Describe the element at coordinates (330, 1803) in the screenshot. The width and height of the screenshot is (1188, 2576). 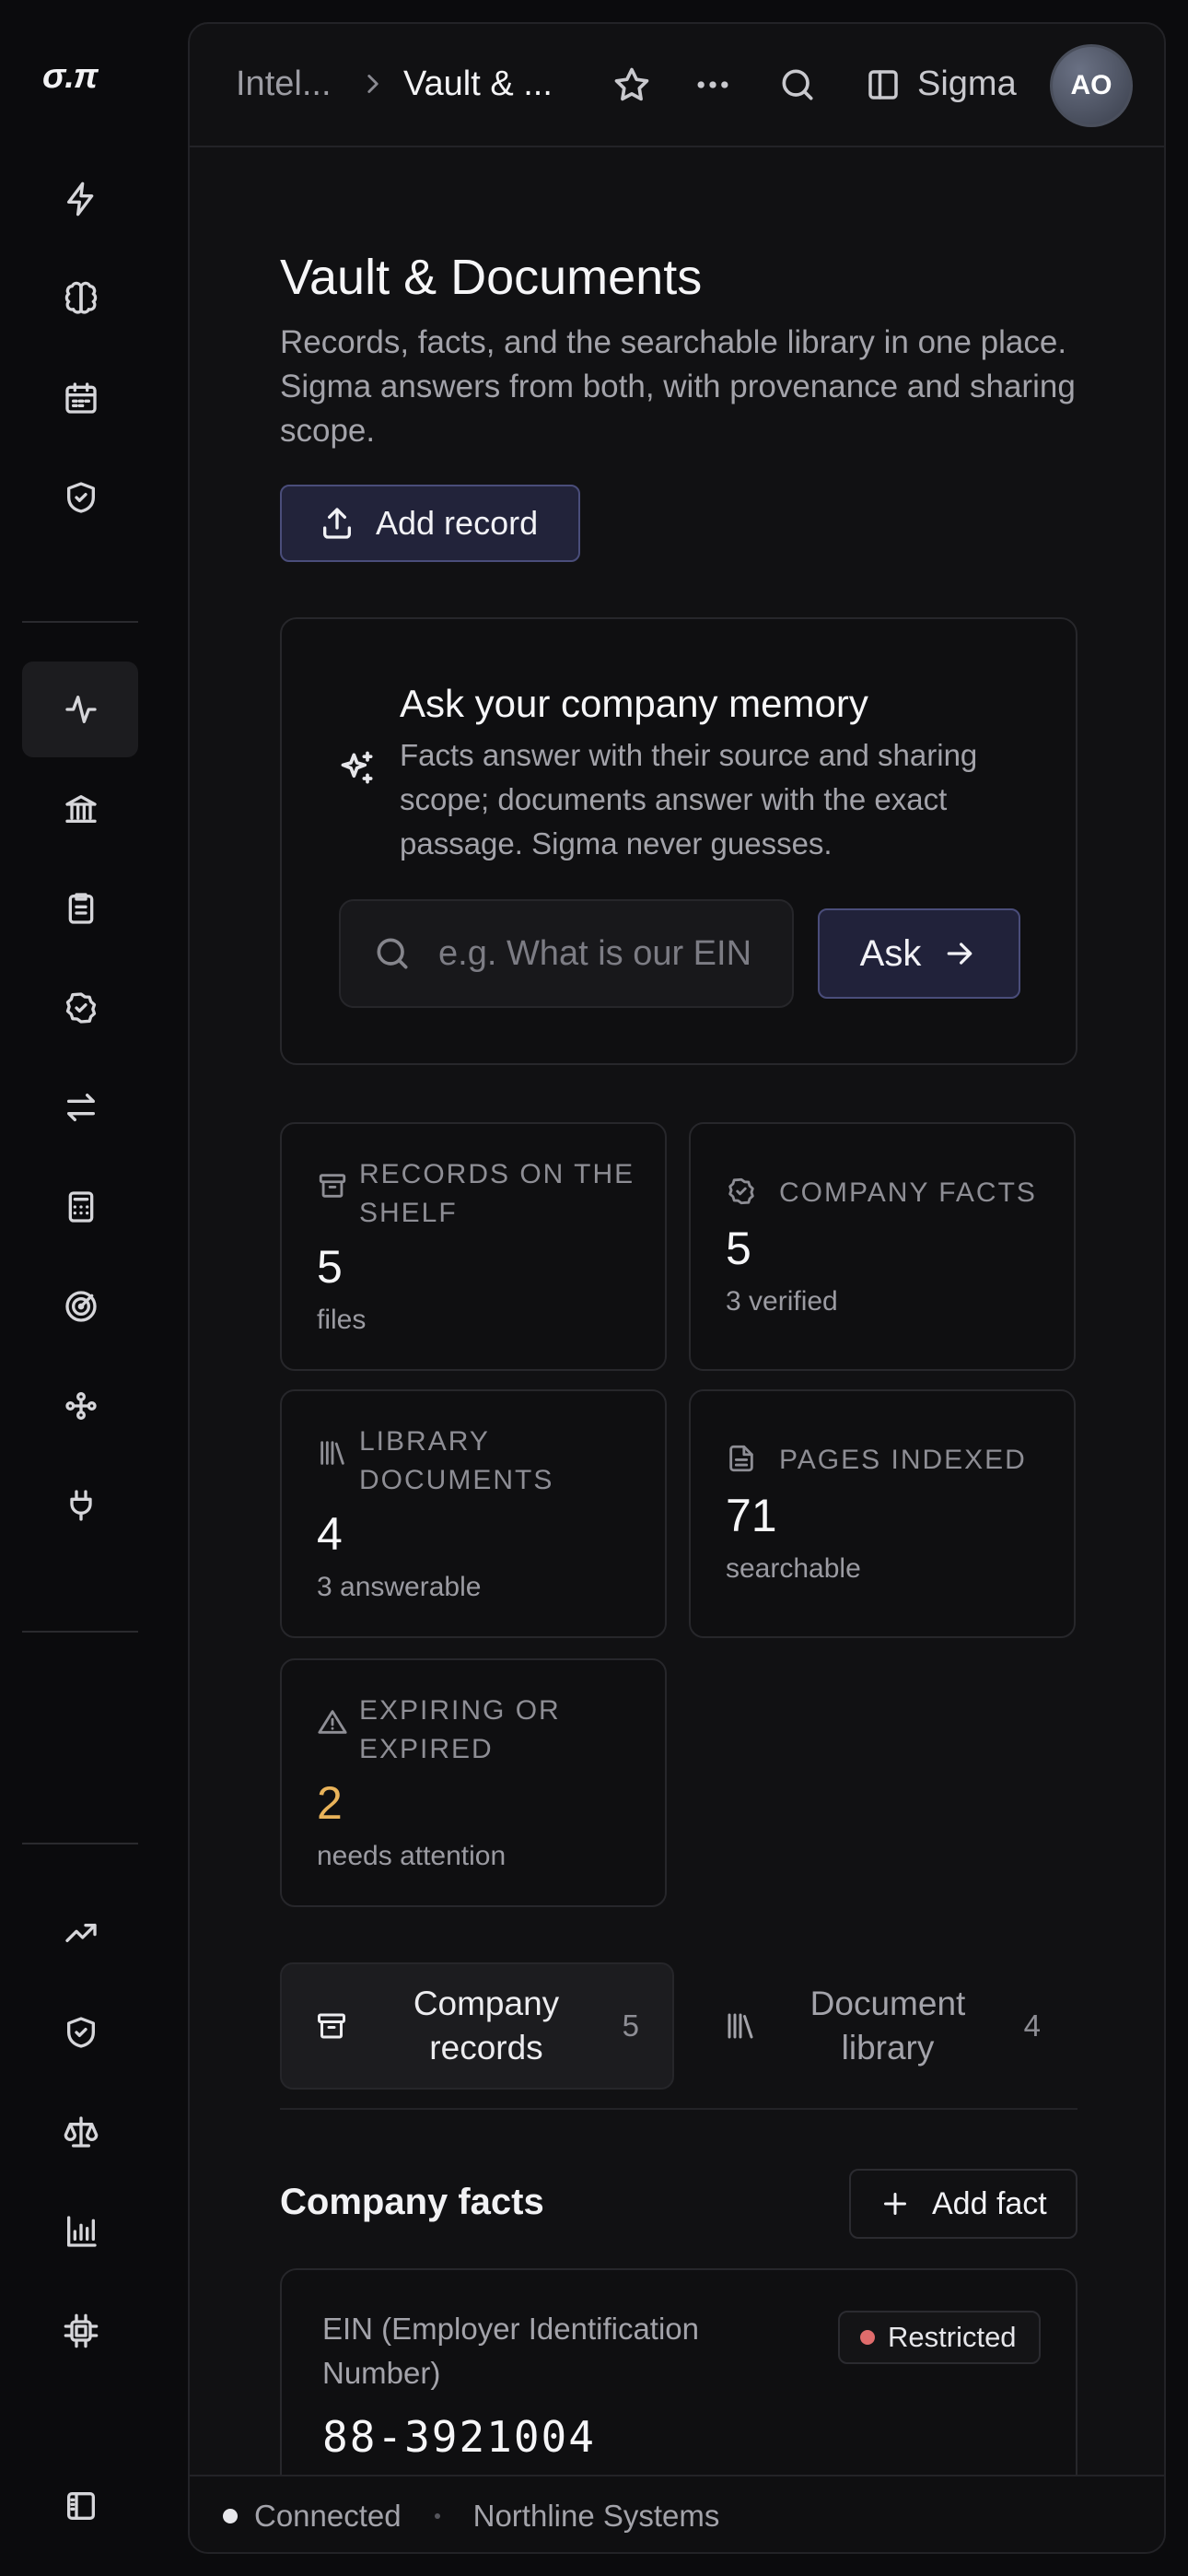
I see `stat-value: 2` at that location.